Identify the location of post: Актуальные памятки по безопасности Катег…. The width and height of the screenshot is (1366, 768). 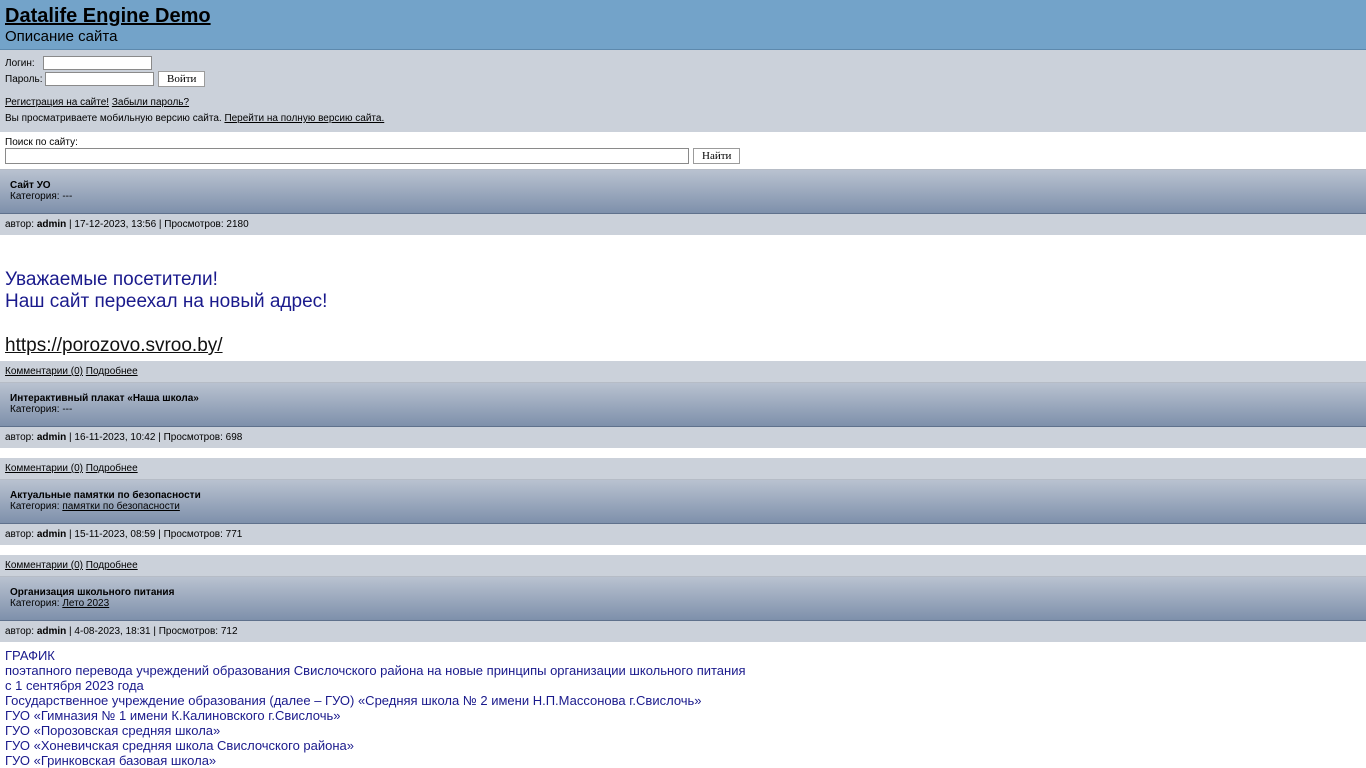
(683, 528).